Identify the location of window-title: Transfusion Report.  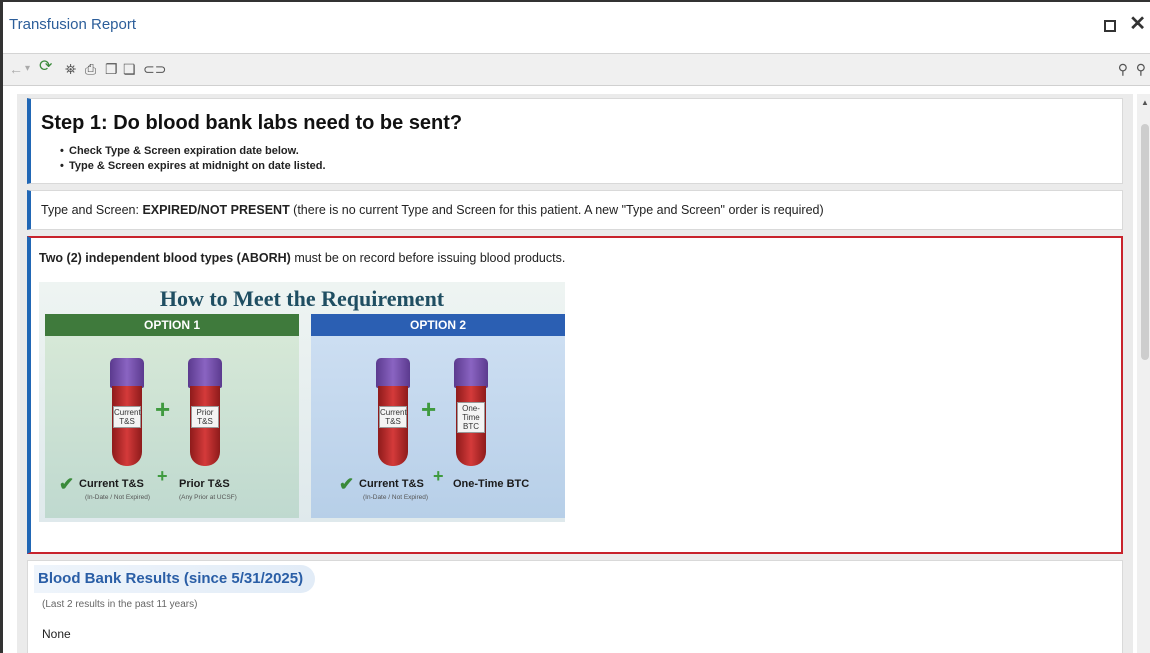
(73, 24).